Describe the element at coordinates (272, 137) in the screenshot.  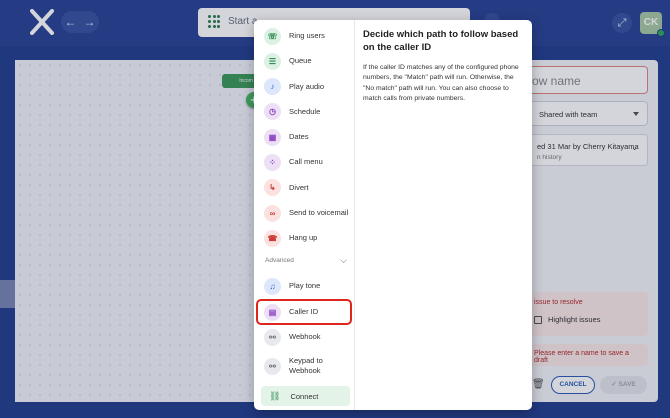
I see `calendar-icon: ▦` at that location.